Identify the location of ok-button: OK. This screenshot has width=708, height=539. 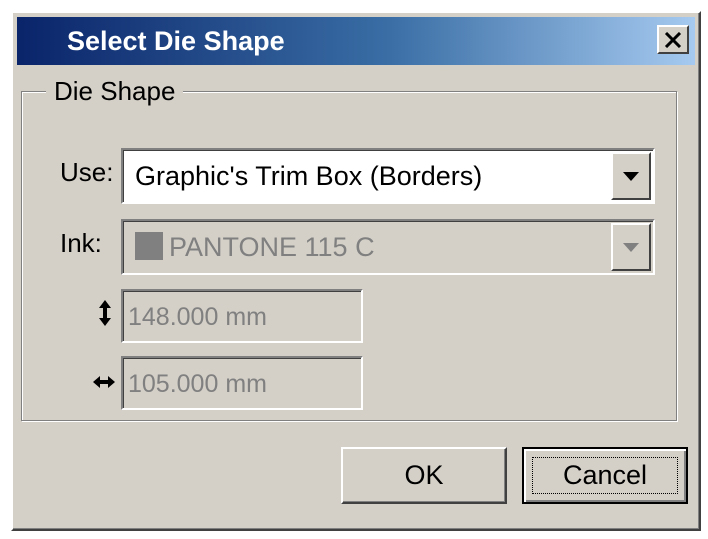
(424, 475).